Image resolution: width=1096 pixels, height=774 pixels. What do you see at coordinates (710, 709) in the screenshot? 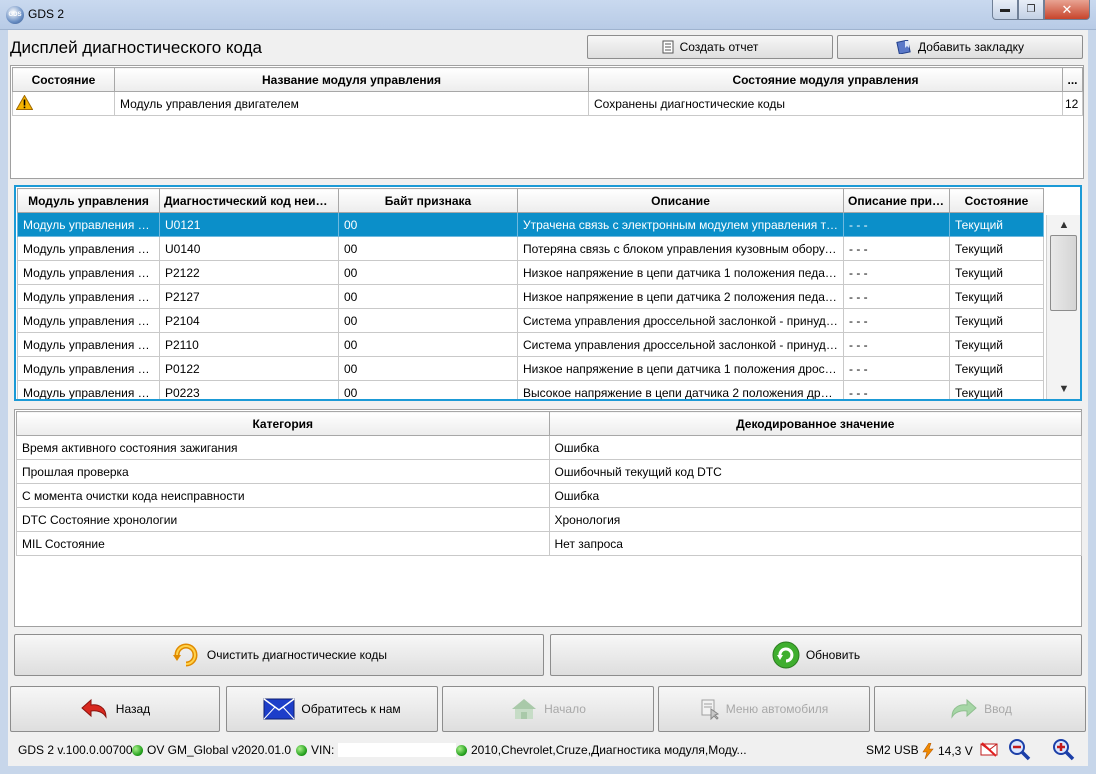
I see `vehicle-menu-icon` at bounding box center [710, 709].